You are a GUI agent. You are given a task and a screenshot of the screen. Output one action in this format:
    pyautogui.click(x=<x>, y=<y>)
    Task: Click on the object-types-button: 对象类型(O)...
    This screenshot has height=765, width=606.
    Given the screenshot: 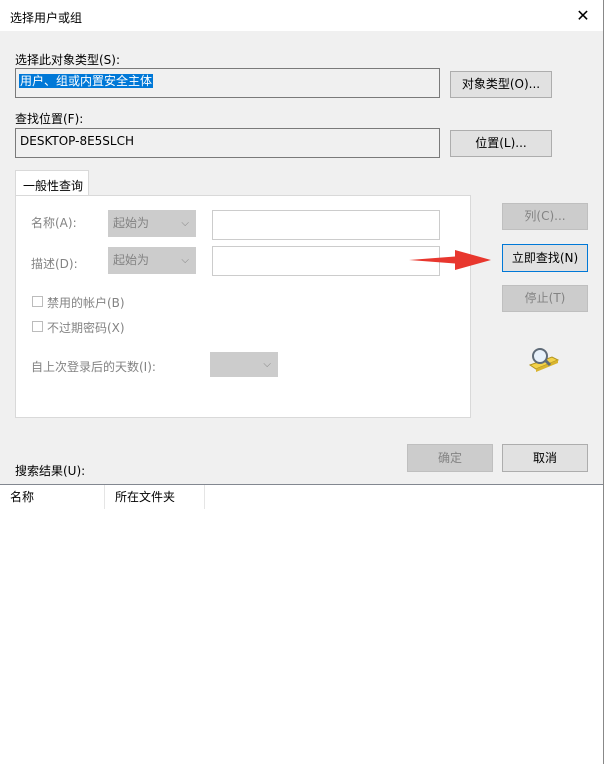 What is the action you would take?
    pyautogui.click(x=501, y=84)
    